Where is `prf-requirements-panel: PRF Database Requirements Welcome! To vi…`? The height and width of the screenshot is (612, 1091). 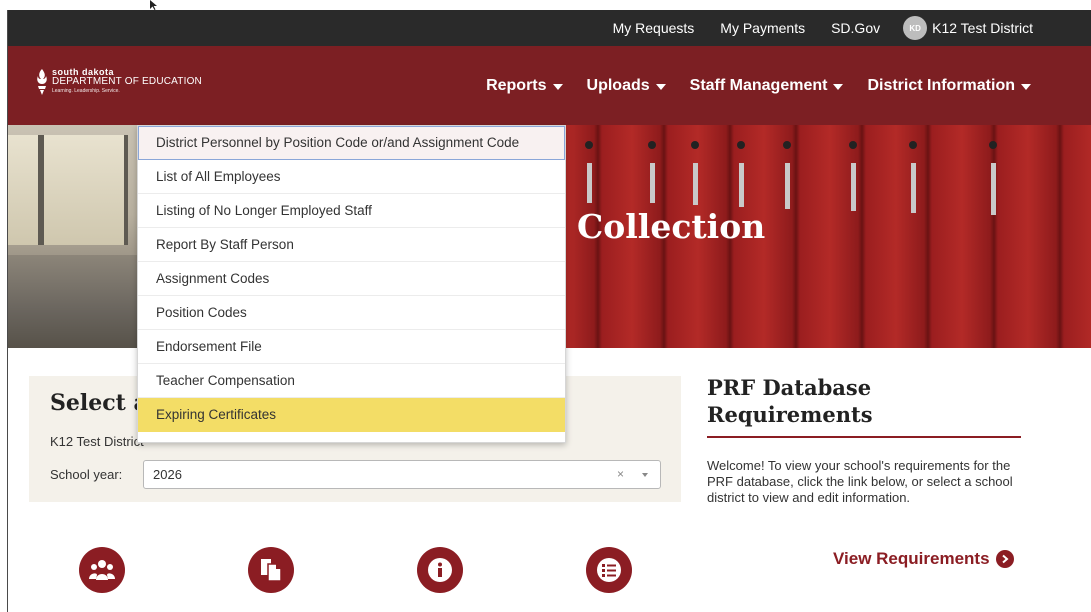 prf-requirements-panel: PRF Database Requirements Welcome! To vi… is located at coordinates (864, 471).